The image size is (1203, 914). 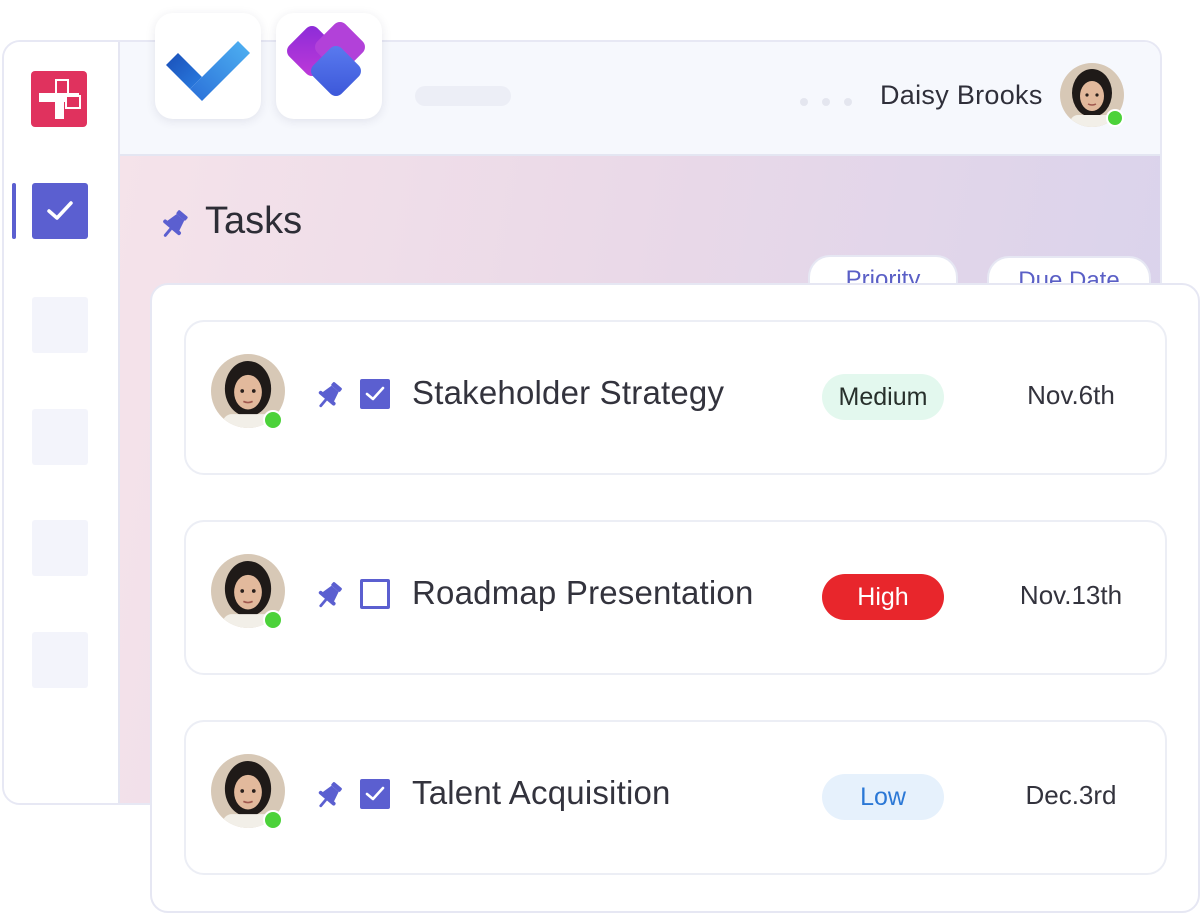 I want to click on sidebar, so click(x=62, y=422).